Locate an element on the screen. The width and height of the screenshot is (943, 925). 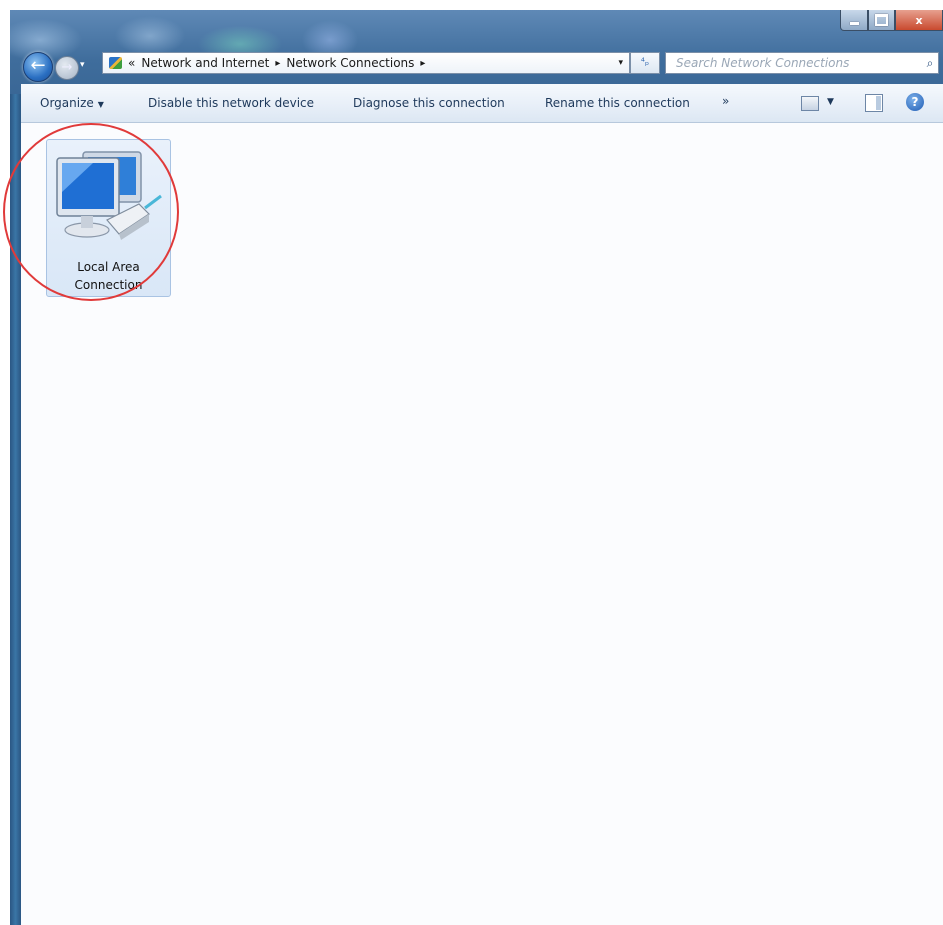
chevron-down-icon: ▾ is located at coordinates (82, 65).